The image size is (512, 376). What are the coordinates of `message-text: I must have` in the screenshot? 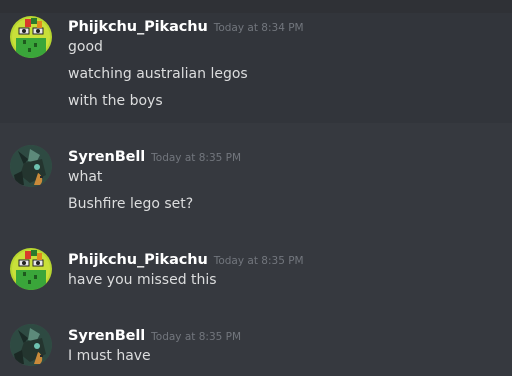 It's located at (109, 356).